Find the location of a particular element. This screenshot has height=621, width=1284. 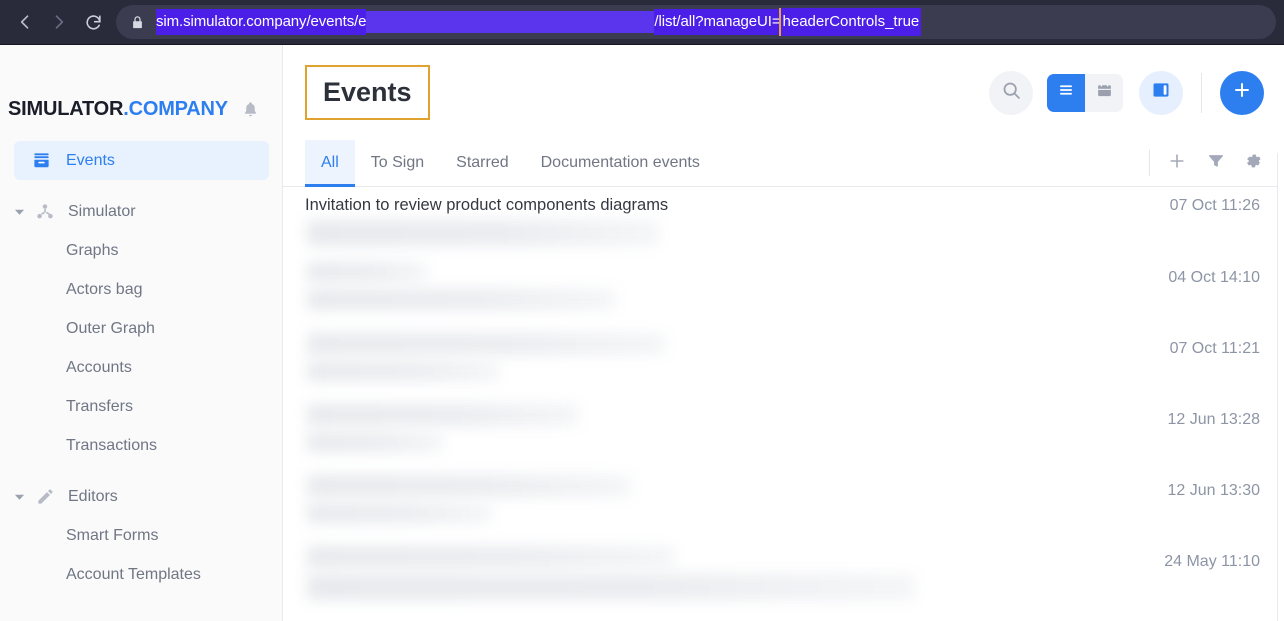

sidebar-item-label: Account Templates is located at coordinates (133, 574).